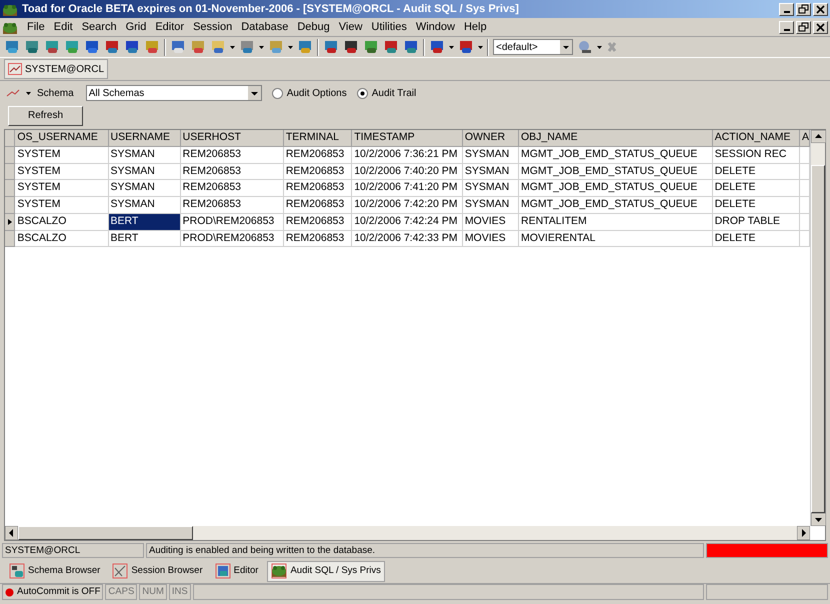  Describe the element at coordinates (55, 571) in the screenshot. I see `window-tab: Schema Browser` at that location.